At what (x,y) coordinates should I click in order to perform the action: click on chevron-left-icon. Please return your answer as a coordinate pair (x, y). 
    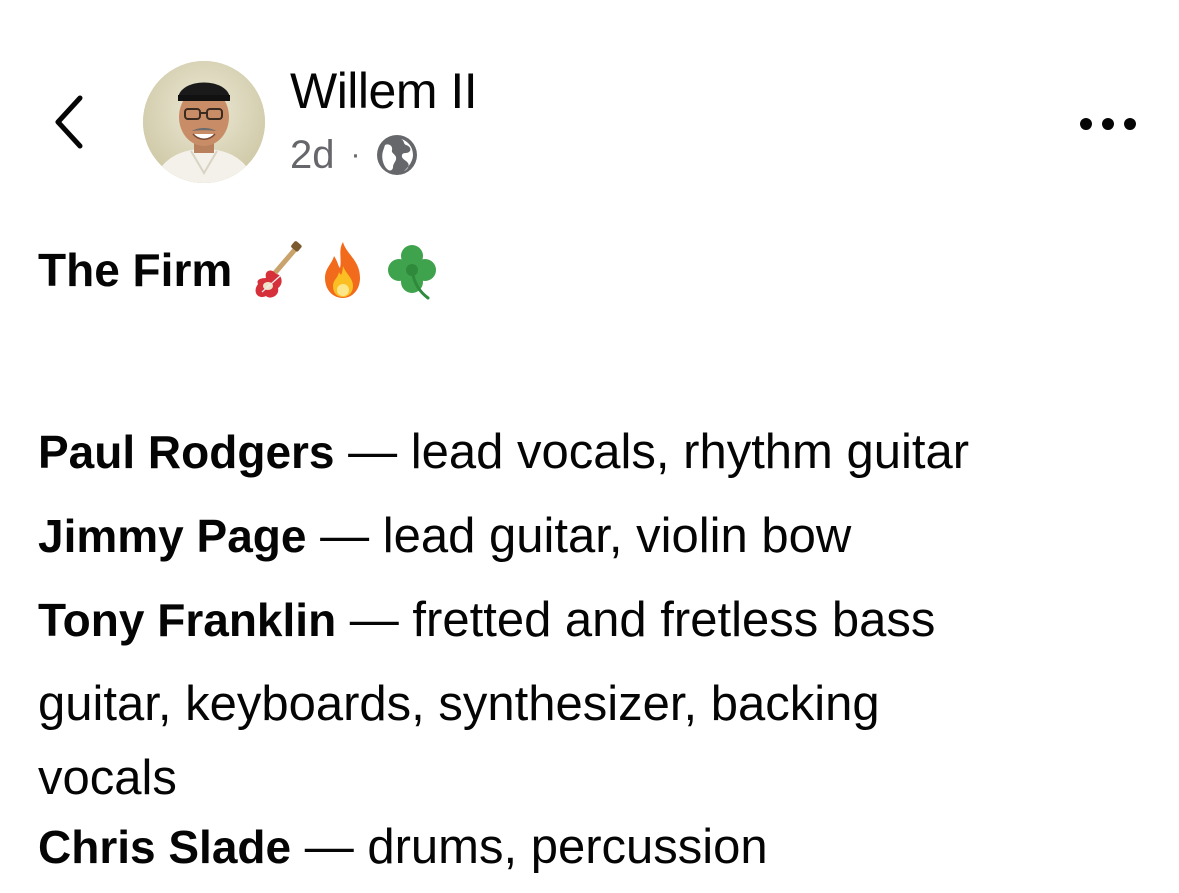
    Looking at the image, I should click on (69, 122).